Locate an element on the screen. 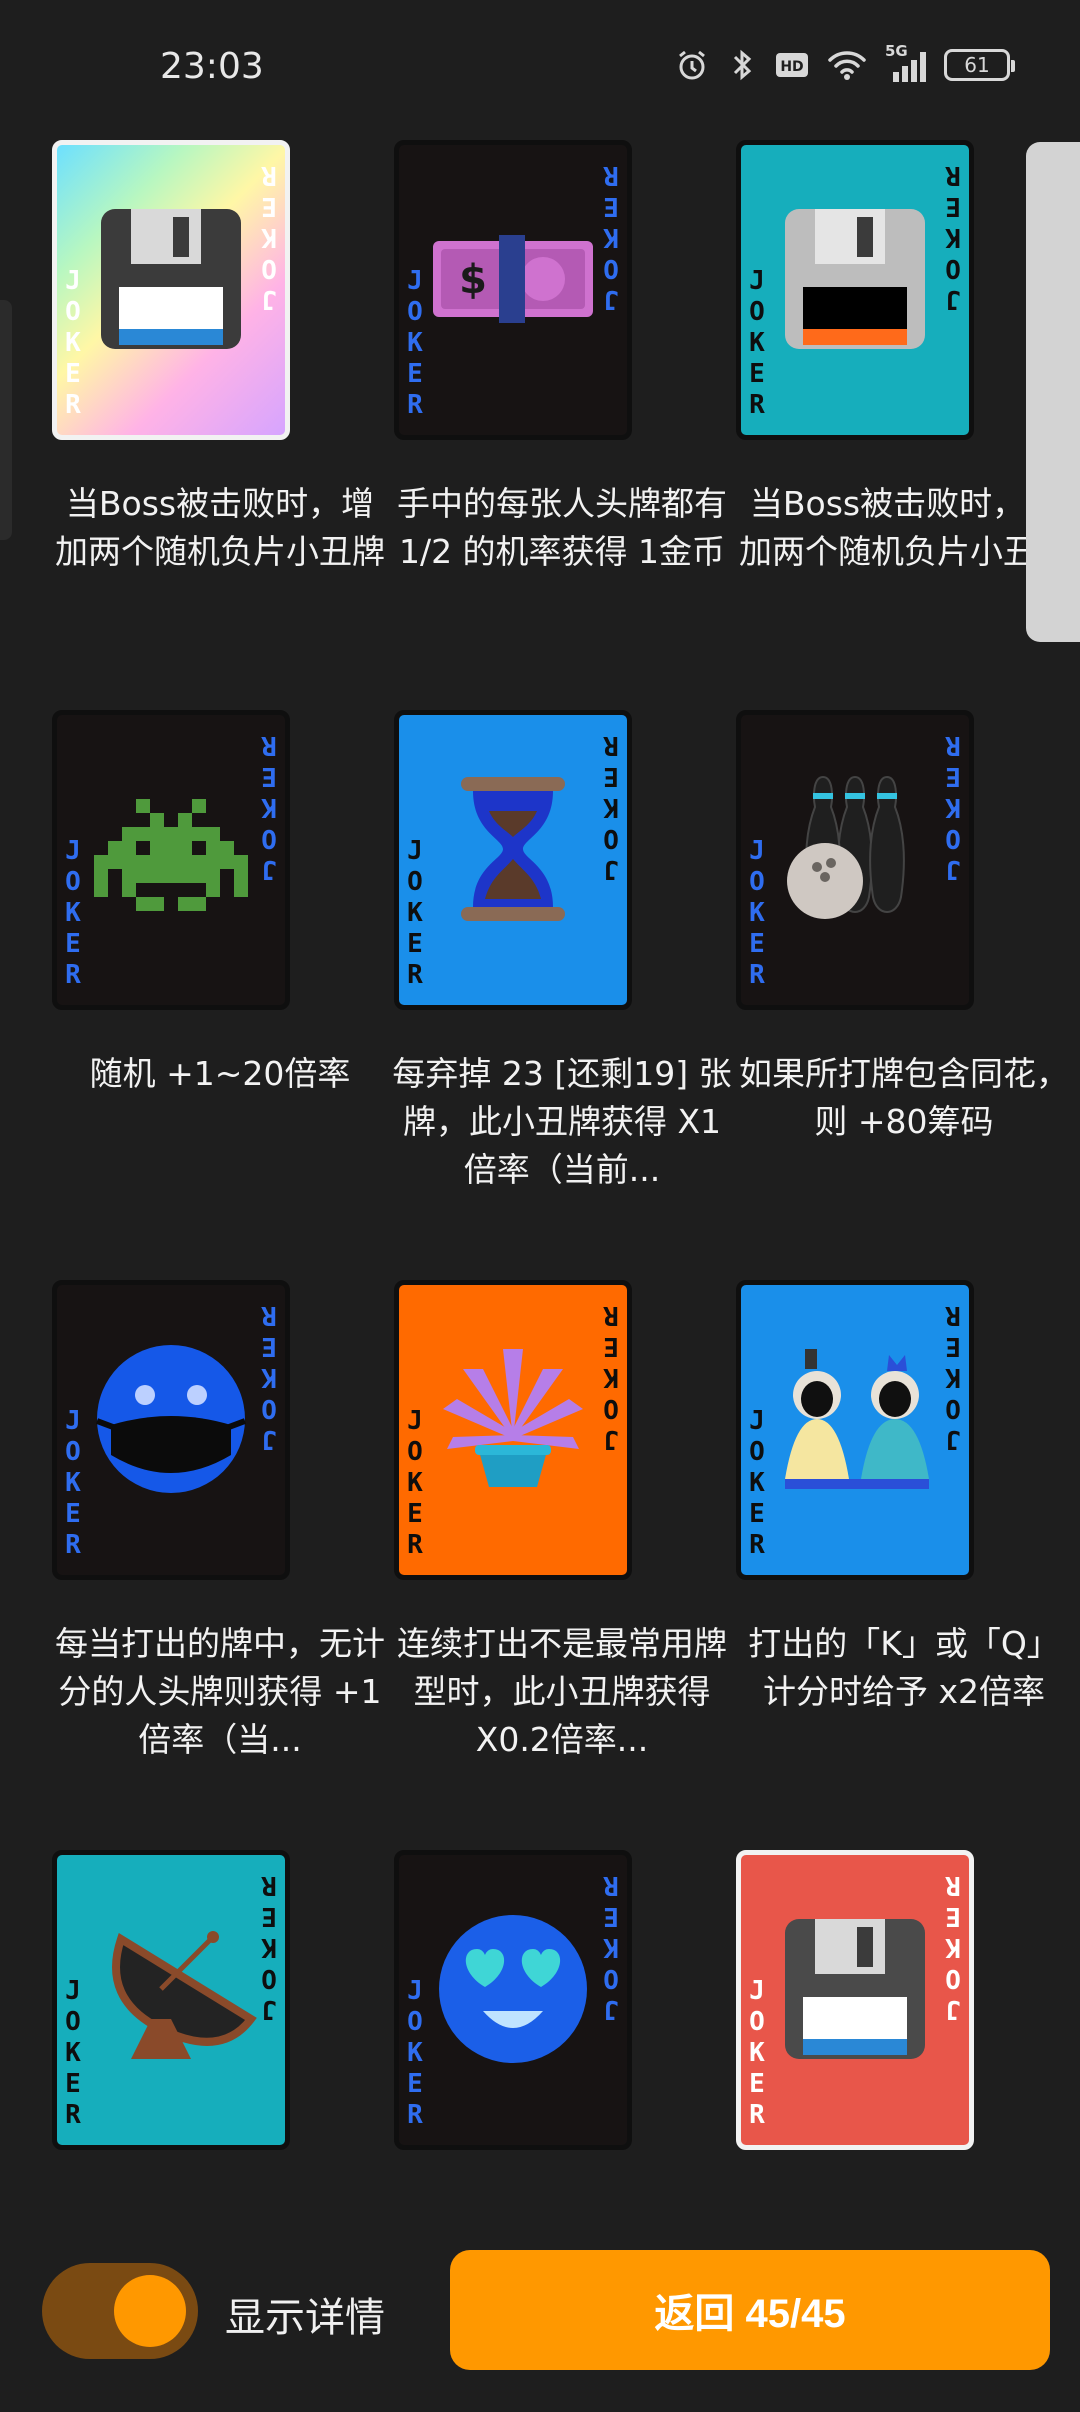  hourglass-icon is located at coordinates (513, 849).